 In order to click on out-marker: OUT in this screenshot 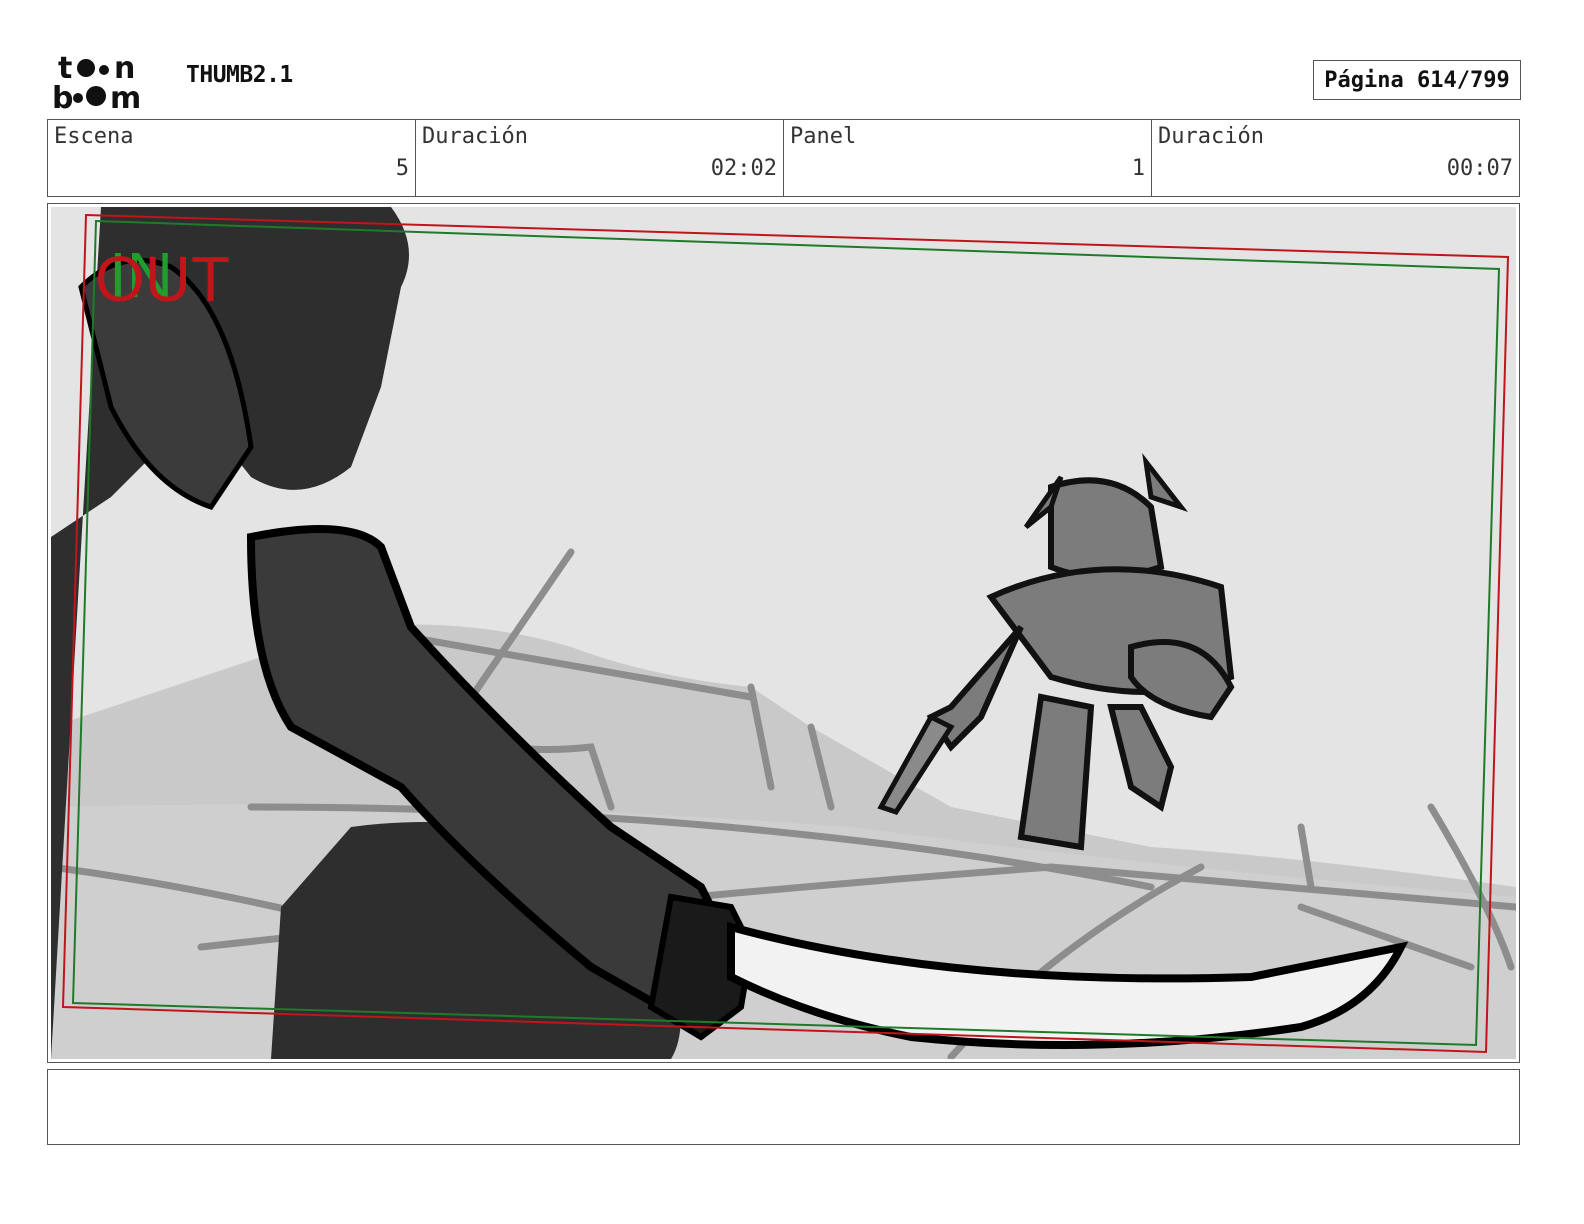, I will do `click(162, 279)`.